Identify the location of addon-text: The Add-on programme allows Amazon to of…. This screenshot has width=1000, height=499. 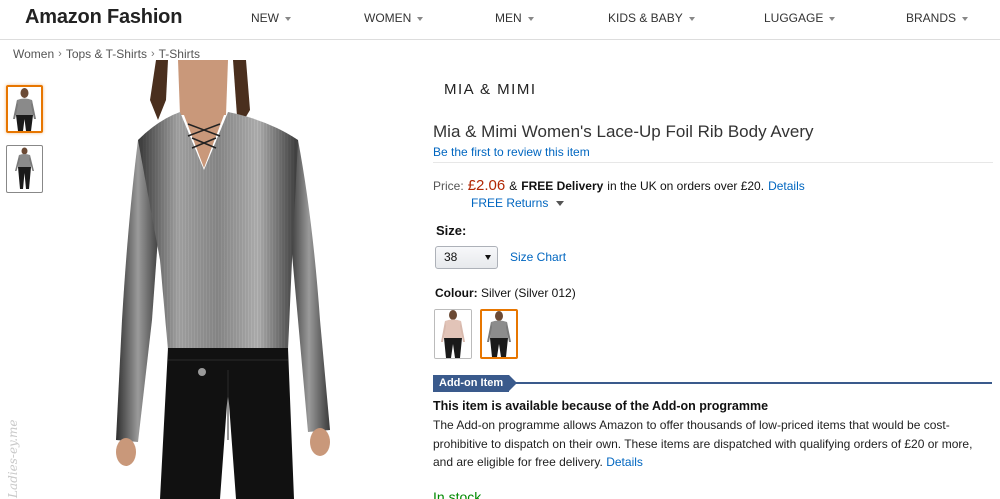
(703, 443).